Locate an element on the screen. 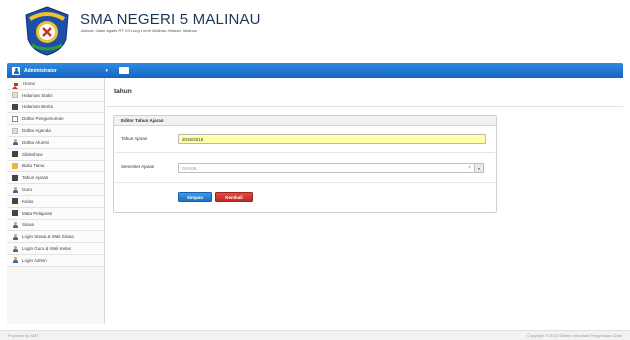  sidebar-item-label: Login Siswa & Wali Siswa is located at coordinates (48, 237).